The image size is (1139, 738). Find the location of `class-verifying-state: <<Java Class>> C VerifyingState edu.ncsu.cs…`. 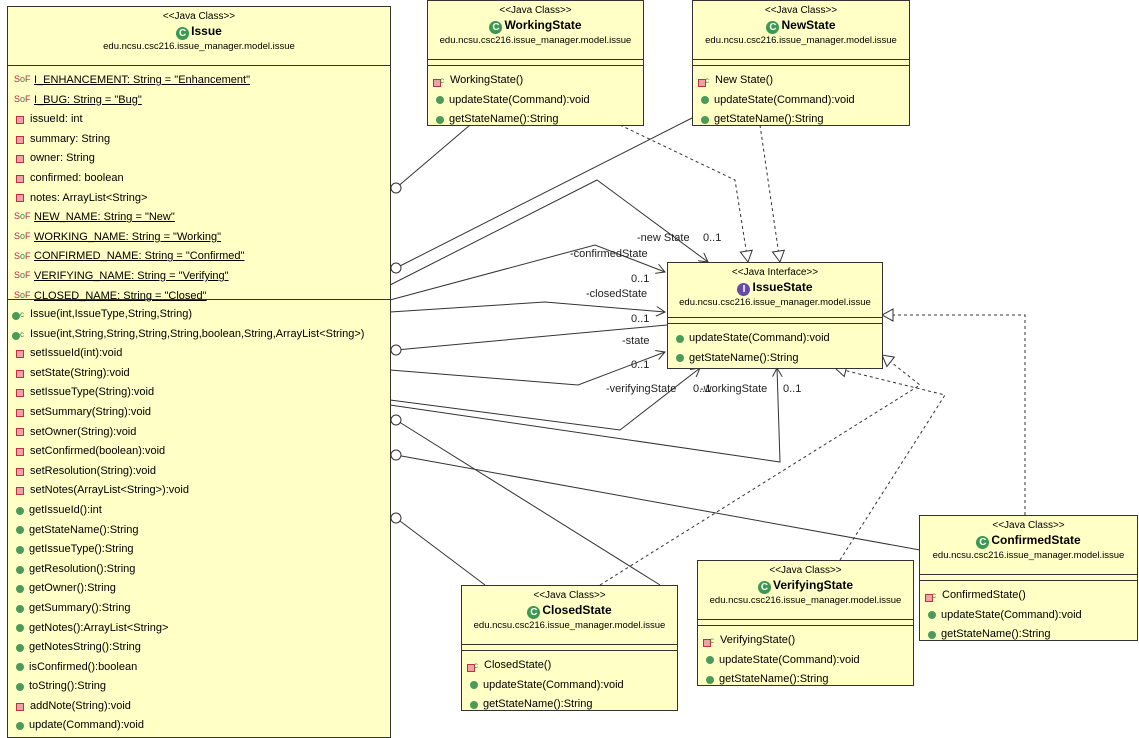

class-verifying-state: <<Java Class>> C VerifyingState edu.ncsu.cs… is located at coordinates (805, 623).